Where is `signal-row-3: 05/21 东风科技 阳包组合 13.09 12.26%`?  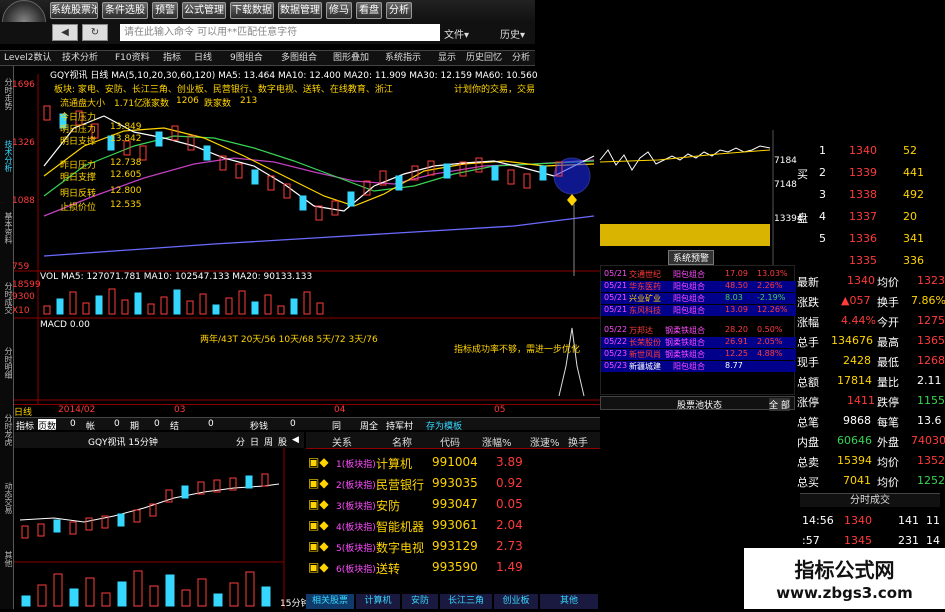 signal-row-3: 05/21 东风科技 阳包组合 13.09 12.26% is located at coordinates (698, 310).